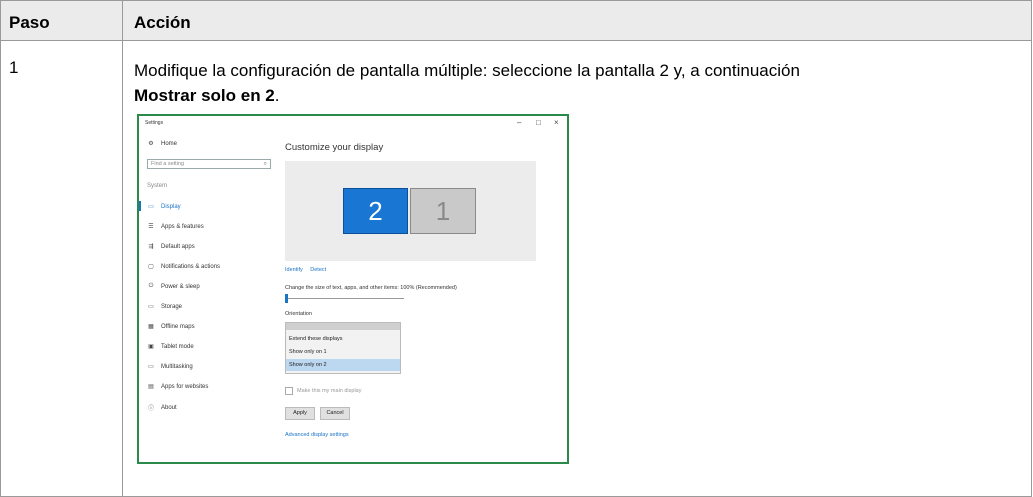  I want to click on step-number: 1, so click(14, 67).